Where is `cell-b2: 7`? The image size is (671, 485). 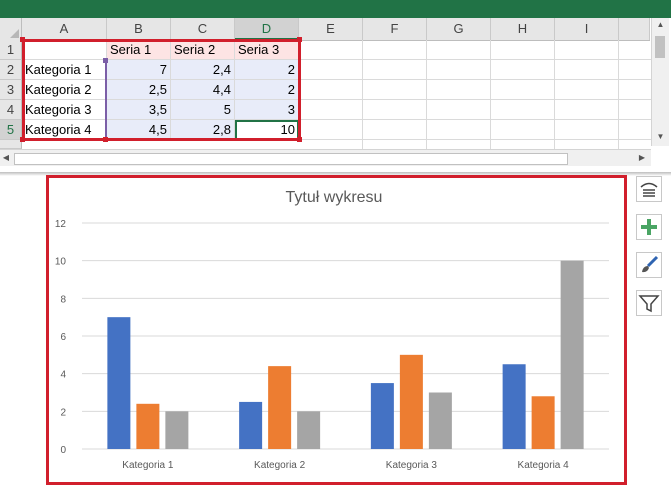
cell-b2: 7 is located at coordinates (139, 70).